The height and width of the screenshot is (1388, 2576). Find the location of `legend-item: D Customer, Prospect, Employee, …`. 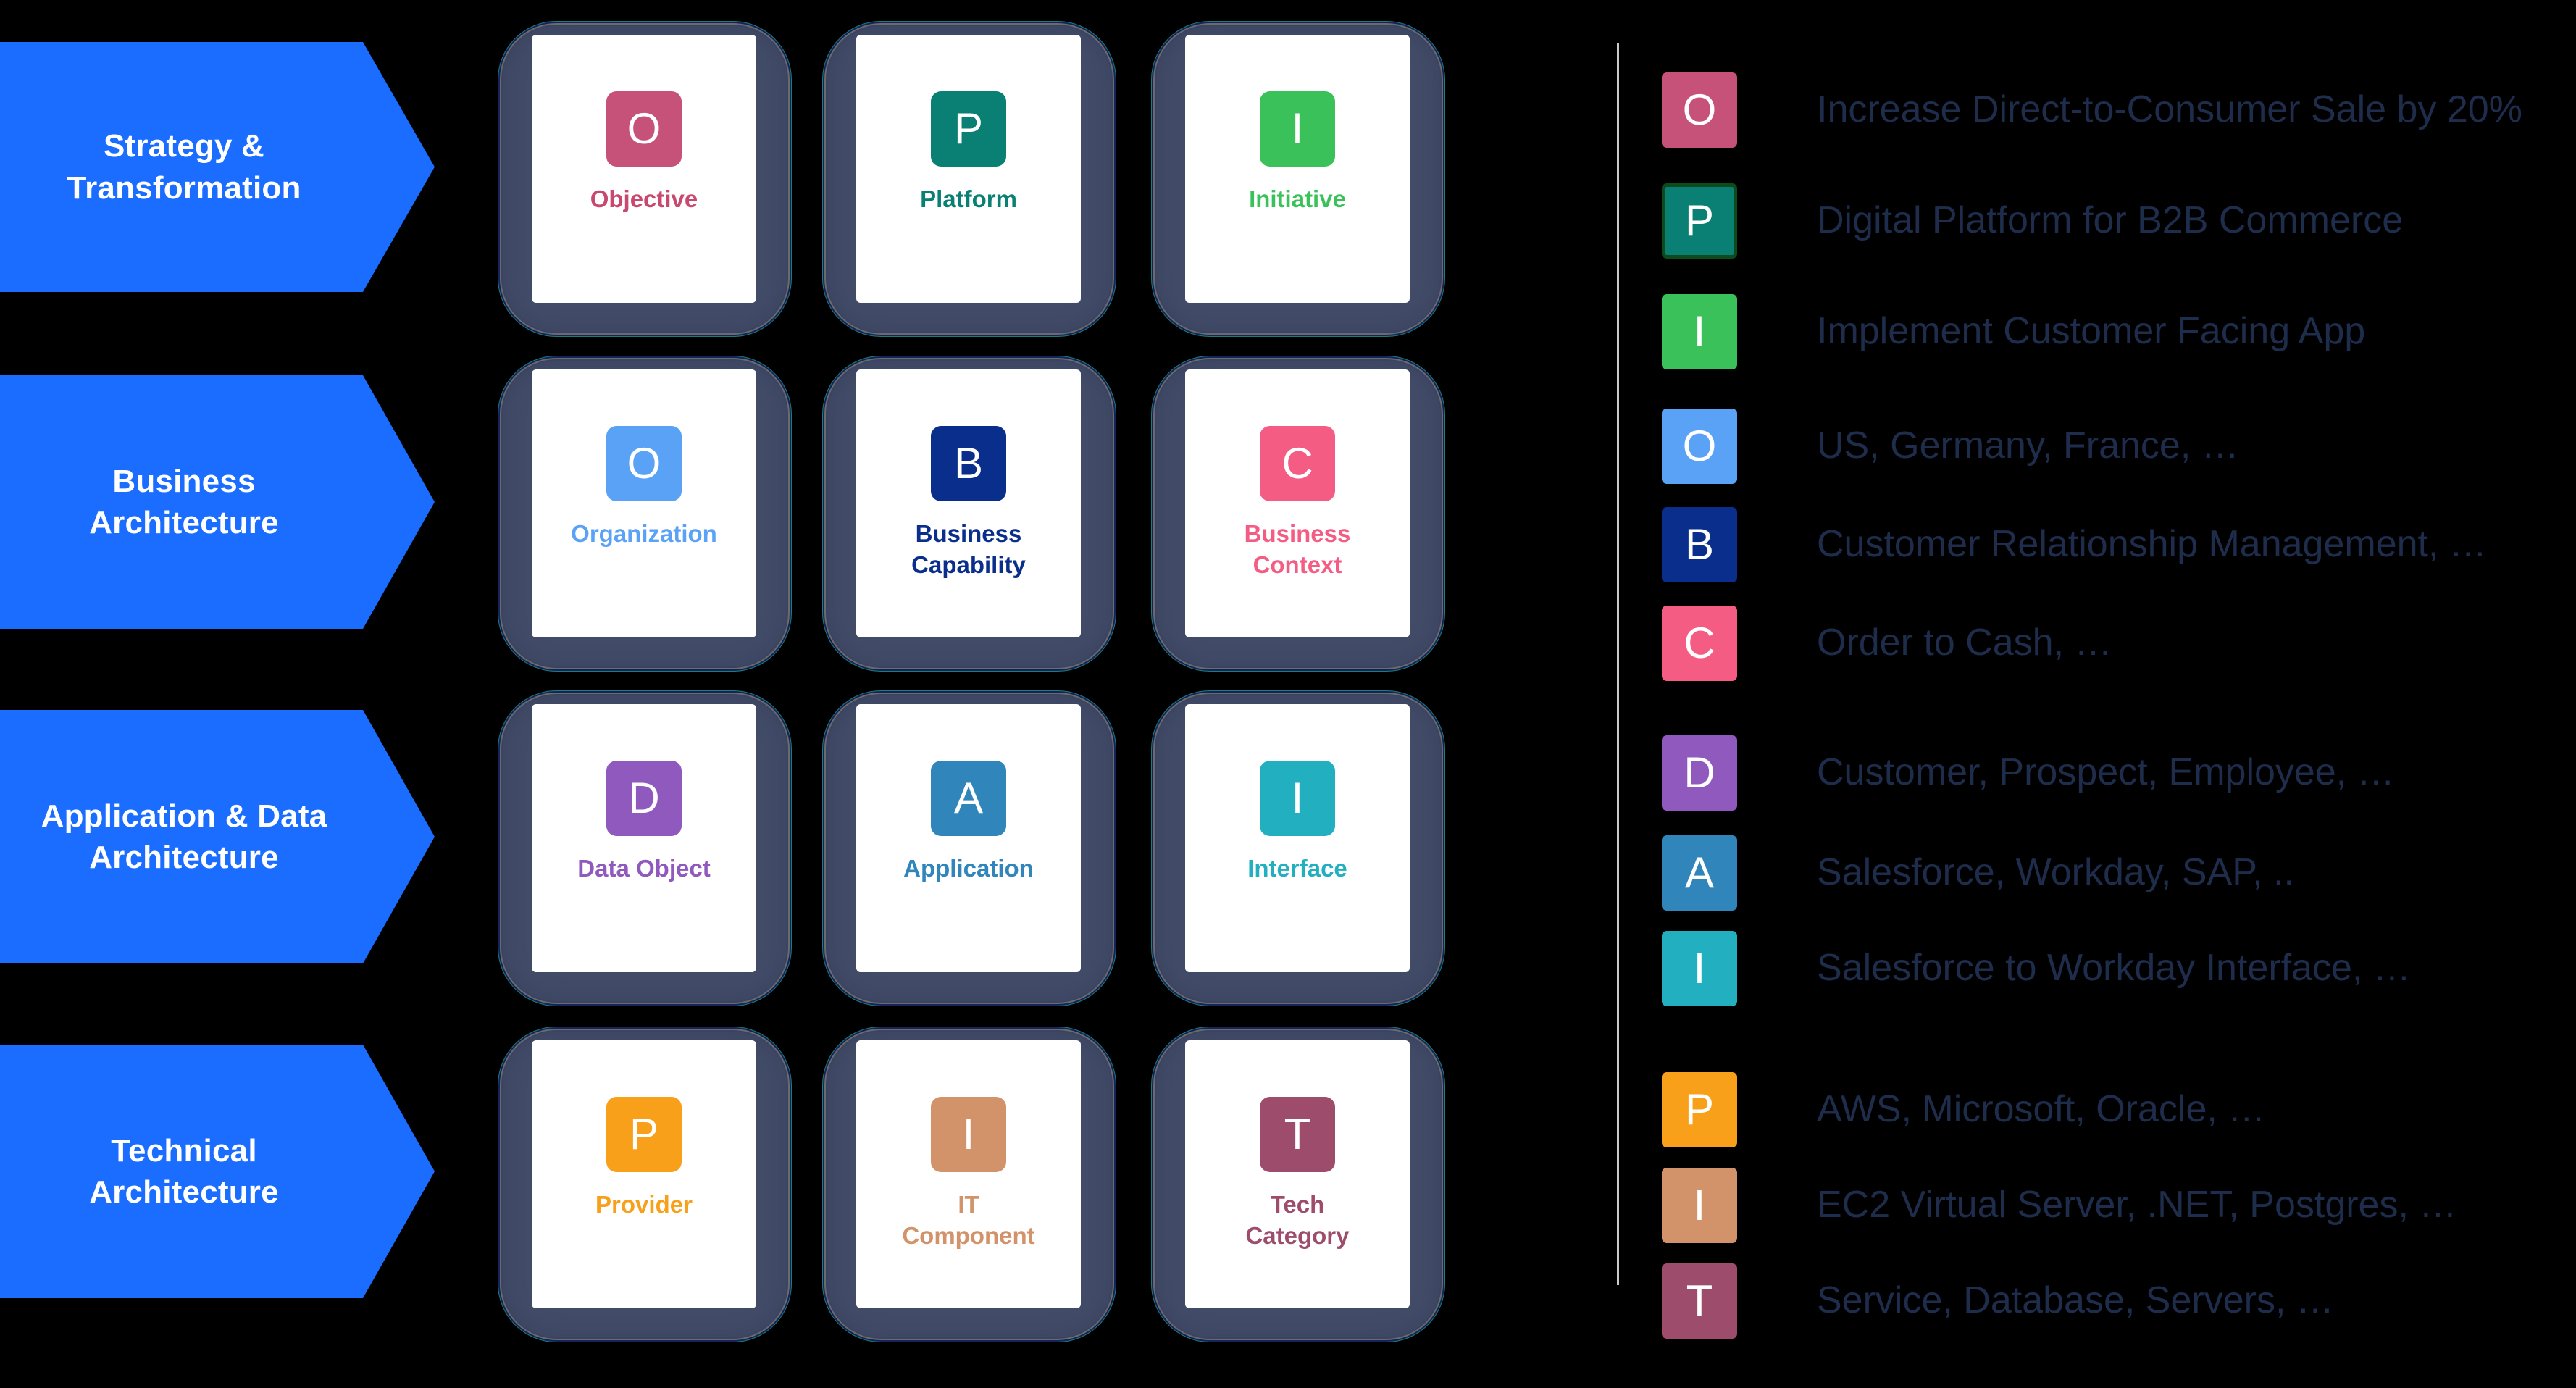

legend-item: D Customer, Prospect, Employee, … is located at coordinates (2028, 773).